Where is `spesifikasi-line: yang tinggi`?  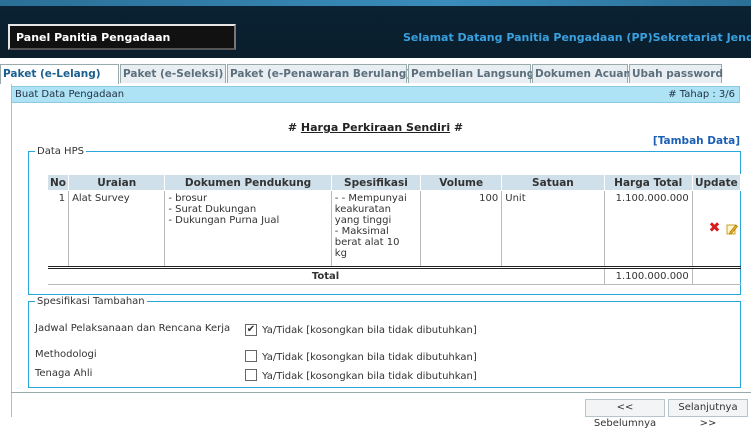 spesifikasi-line: yang tinggi is located at coordinates (363, 220).